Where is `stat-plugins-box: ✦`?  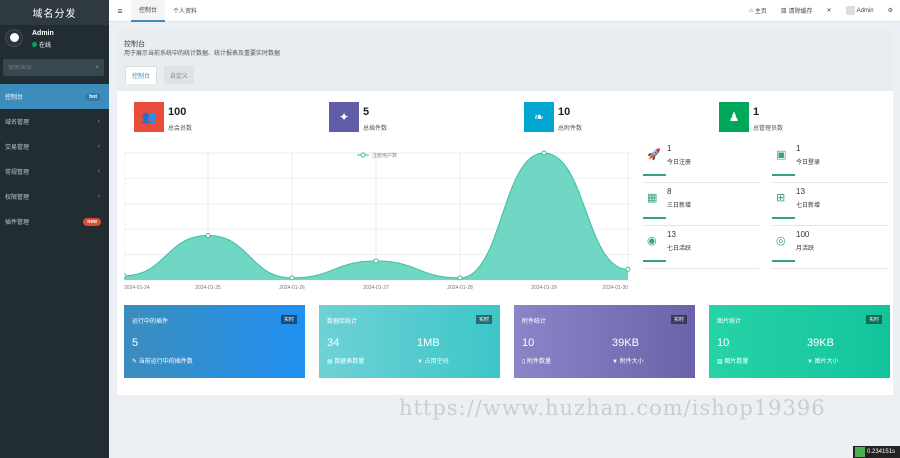 stat-plugins-box: ✦ is located at coordinates (344, 117).